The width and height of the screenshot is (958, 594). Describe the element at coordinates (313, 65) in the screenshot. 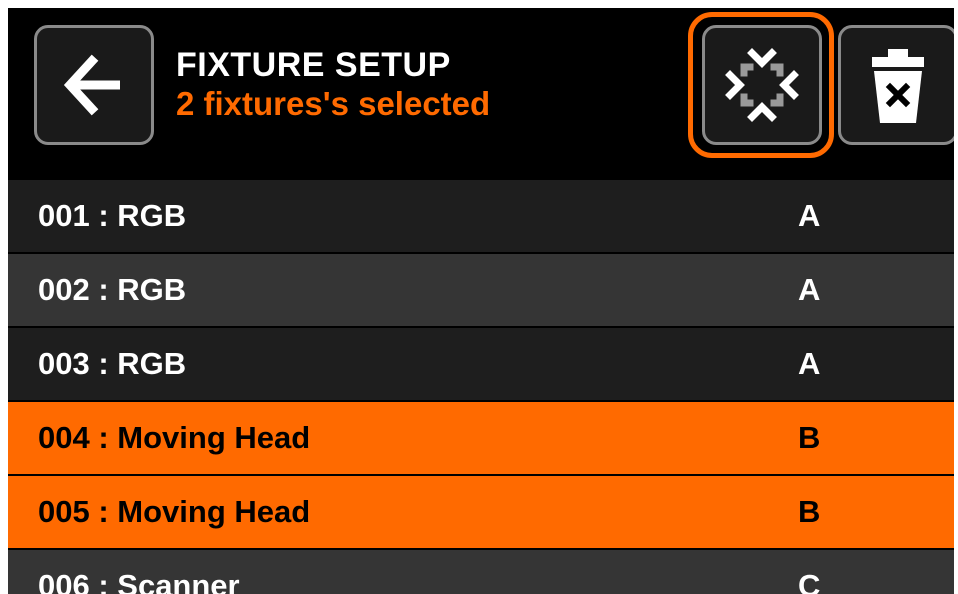

I see `page-title: FIXTURE SETUP` at that location.